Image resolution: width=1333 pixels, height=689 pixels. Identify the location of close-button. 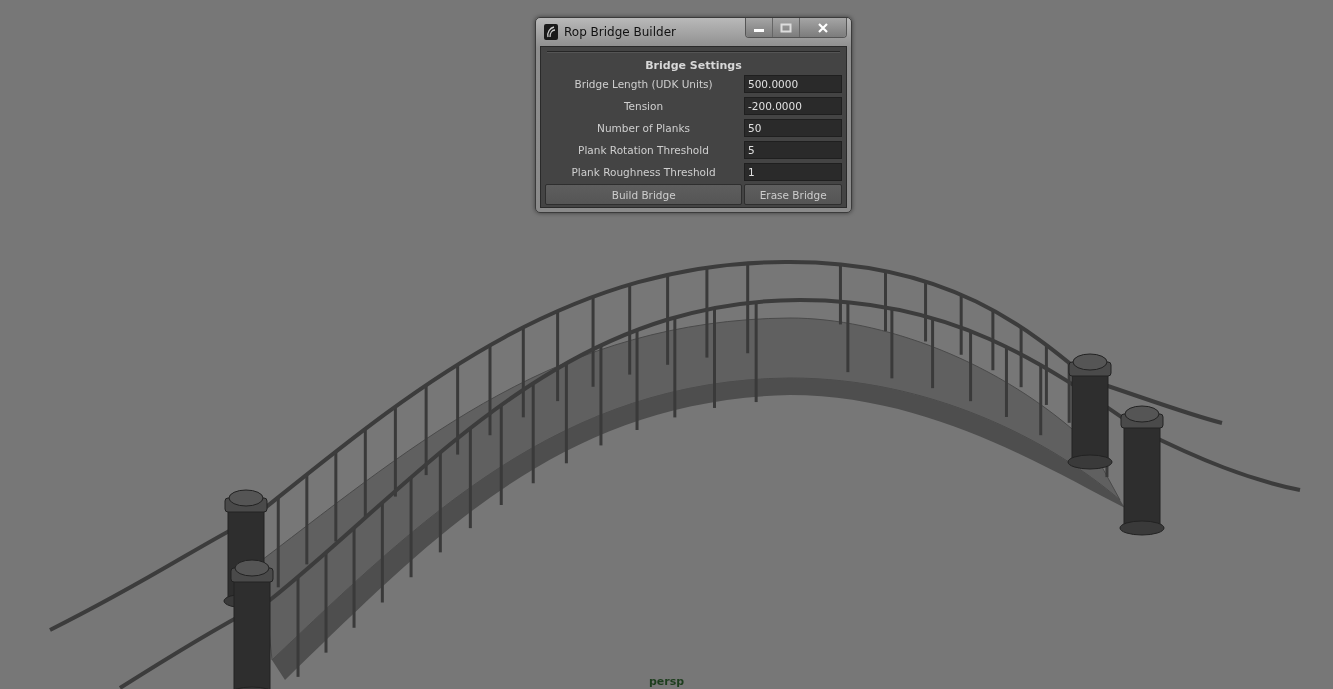
(823, 27).